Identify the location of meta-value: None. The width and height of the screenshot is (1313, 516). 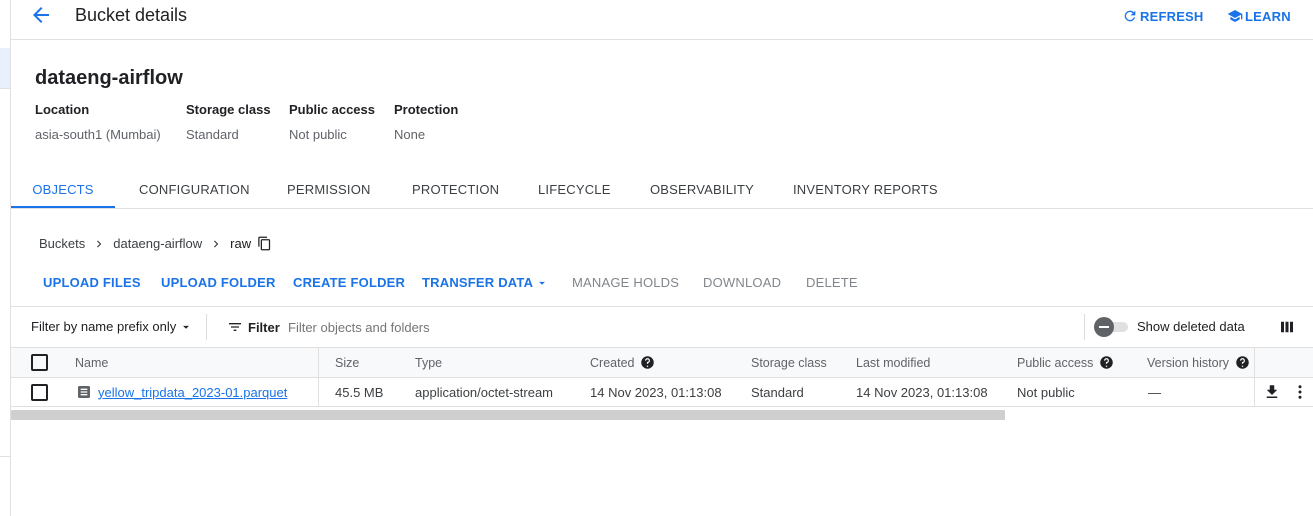
(410, 134).